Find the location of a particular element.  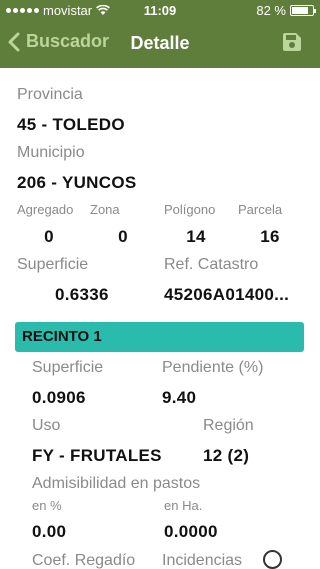

recinto-superficie-value: 0.0906 is located at coordinates (59, 397).